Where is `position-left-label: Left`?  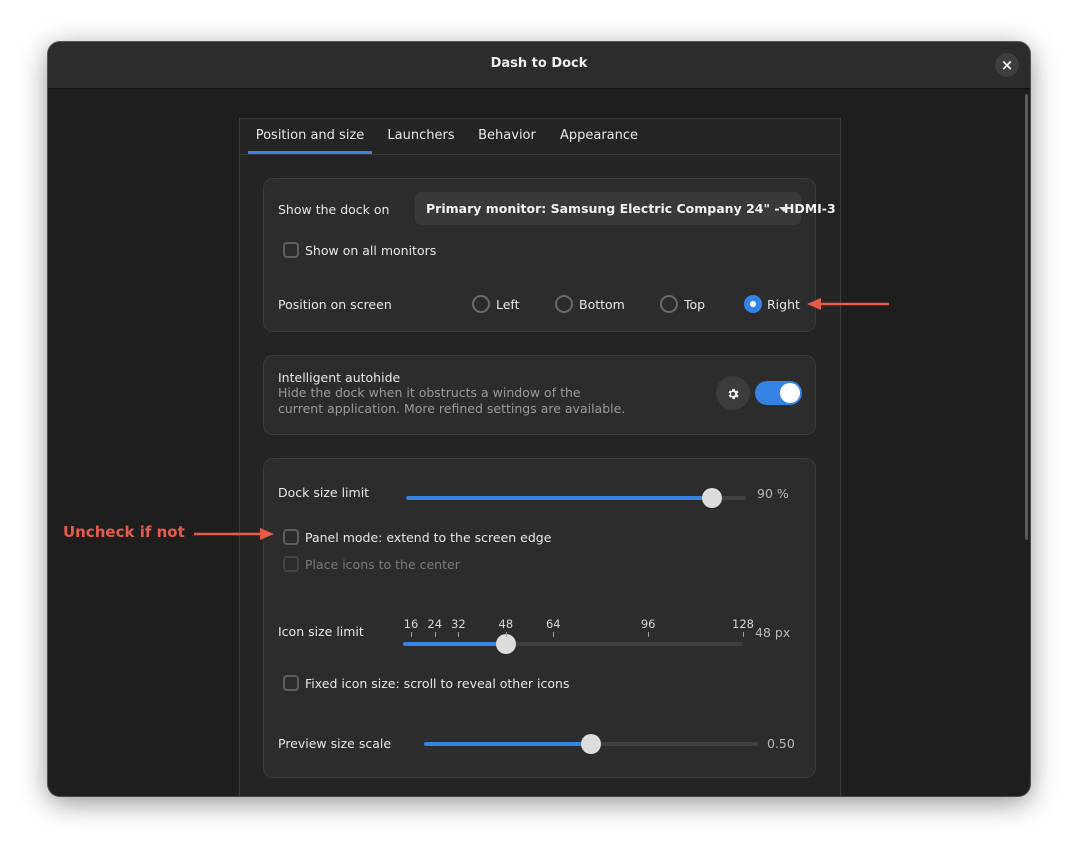 position-left-label: Left is located at coordinates (508, 304).